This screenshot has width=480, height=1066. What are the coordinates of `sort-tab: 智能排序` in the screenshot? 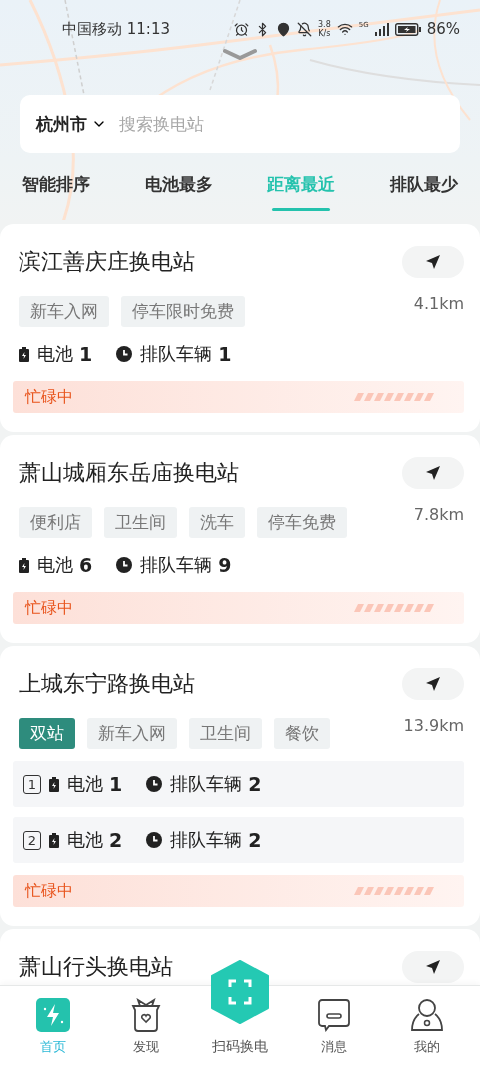 It's located at (56, 189).